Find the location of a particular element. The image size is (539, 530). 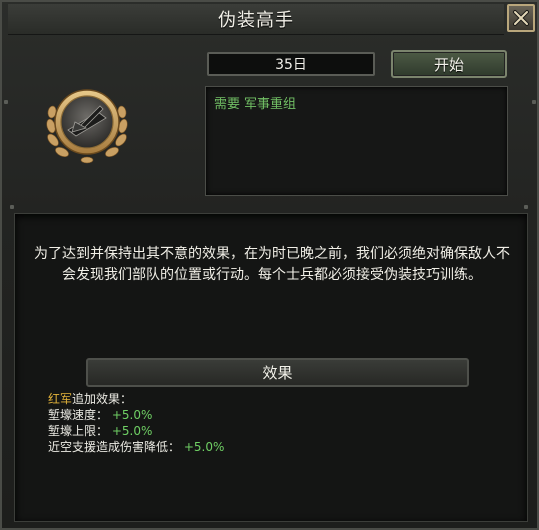

tank-laurel-medal-icon is located at coordinates (87, 124).